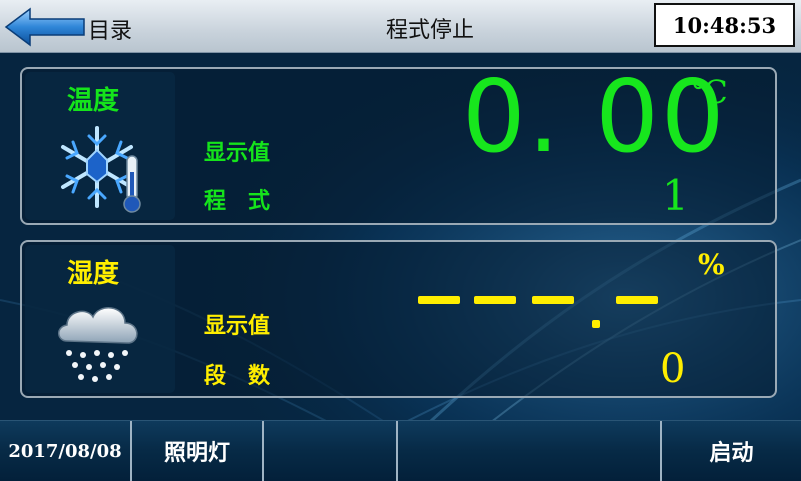  What do you see at coordinates (237, 153) in the screenshot?
I see `temperature-display-label: 显示值` at bounding box center [237, 153].